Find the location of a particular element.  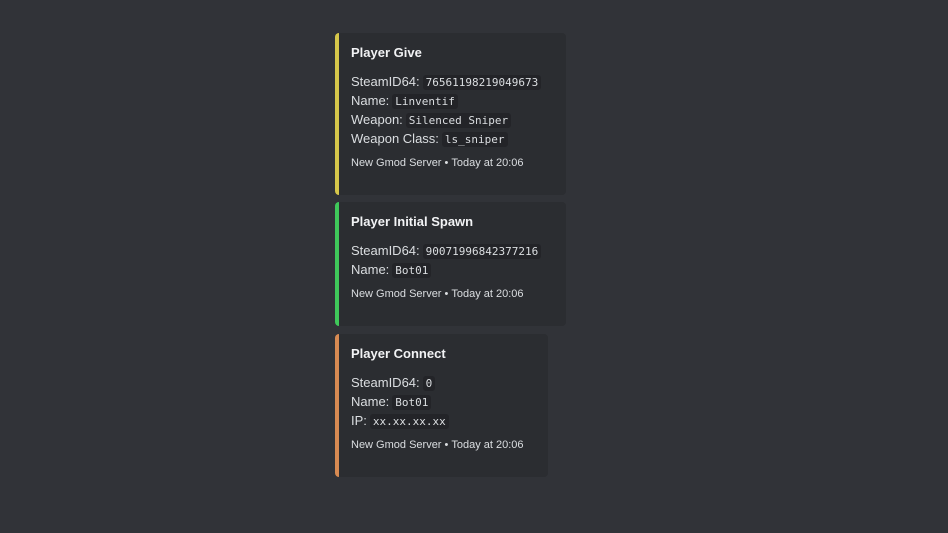

field-value: 0 is located at coordinates (429, 383).